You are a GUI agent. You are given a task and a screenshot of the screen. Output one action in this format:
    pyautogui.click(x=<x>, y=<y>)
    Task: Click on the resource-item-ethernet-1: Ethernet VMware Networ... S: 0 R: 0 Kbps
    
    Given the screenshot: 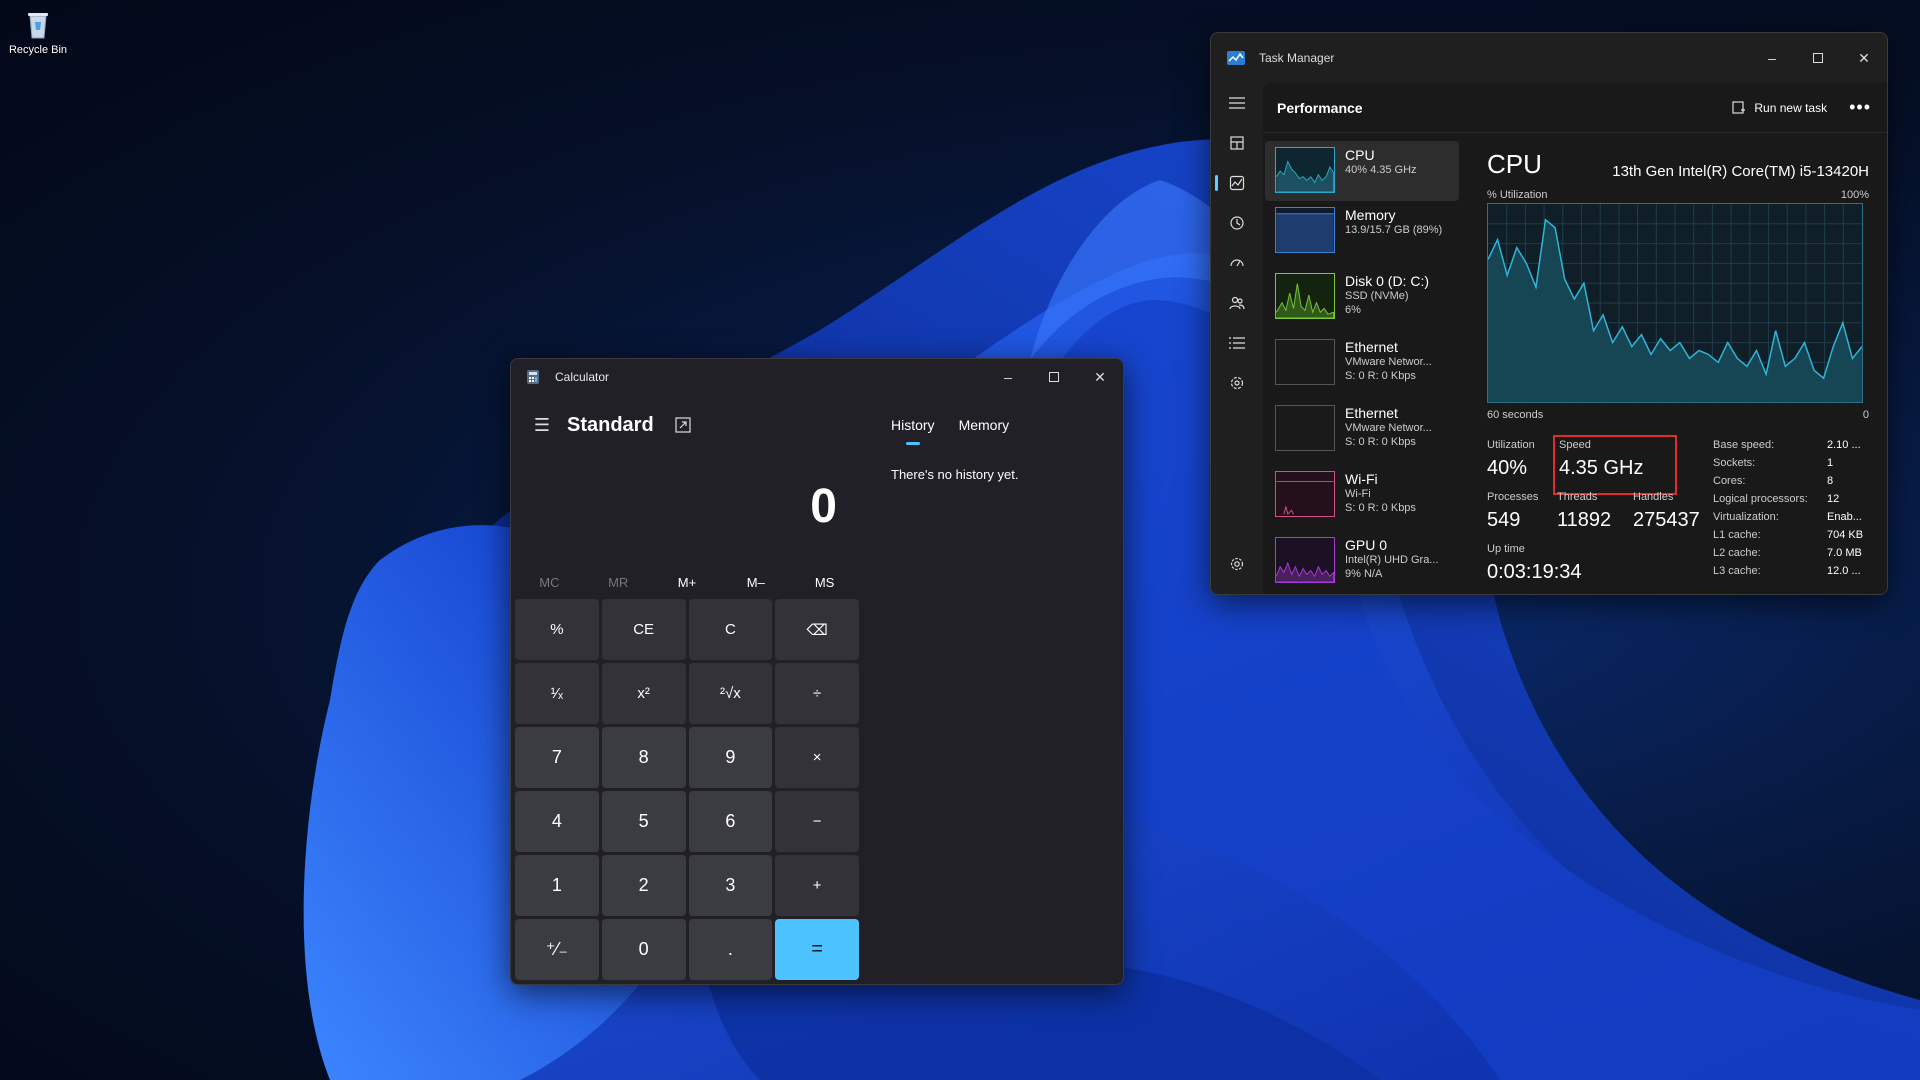 What is the action you would take?
    pyautogui.click(x=1362, y=366)
    